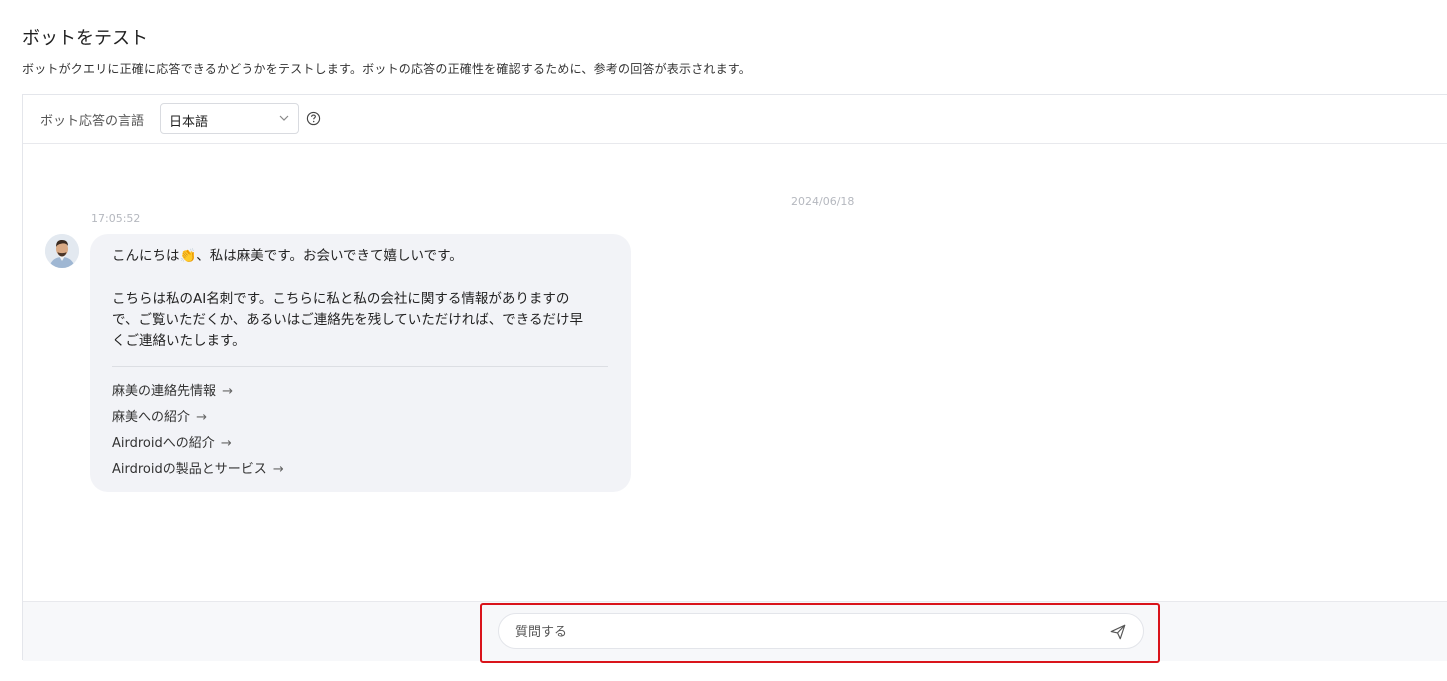 This screenshot has height=681, width=1447. Describe the element at coordinates (284, 118) in the screenshot. I see `chevron-down-icon` at that location.